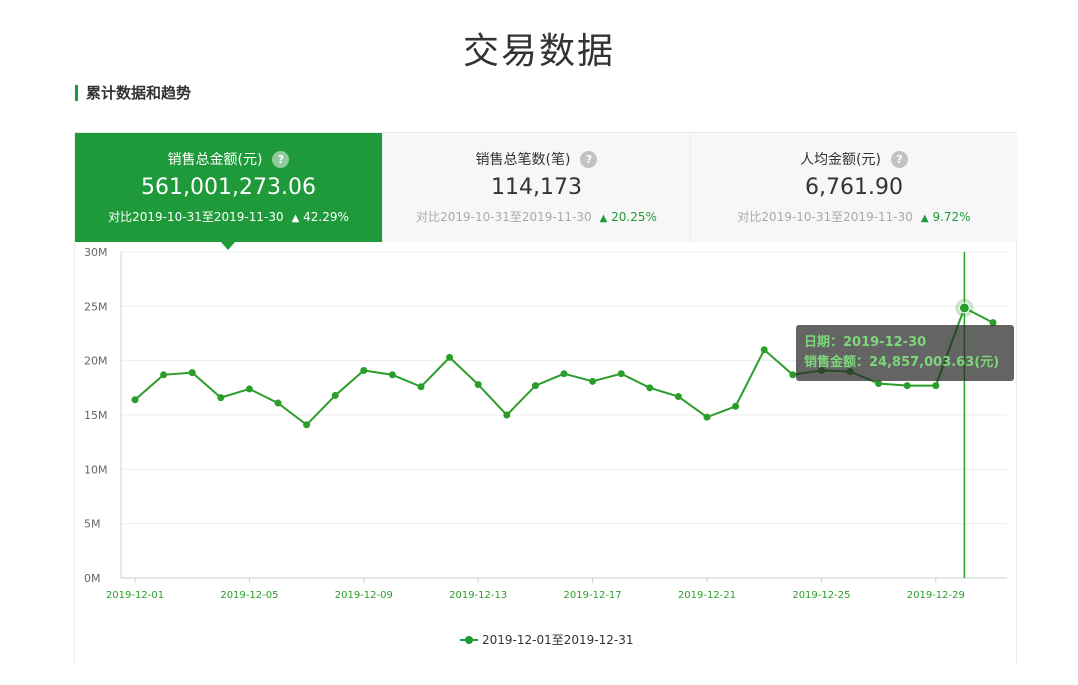 This screenshot has height=685, width=1078. What do you see at coordinates (593, 595) in the screenshot?
I see `x-tick-label: 2019-12-17` at bounding box center [593, 595].